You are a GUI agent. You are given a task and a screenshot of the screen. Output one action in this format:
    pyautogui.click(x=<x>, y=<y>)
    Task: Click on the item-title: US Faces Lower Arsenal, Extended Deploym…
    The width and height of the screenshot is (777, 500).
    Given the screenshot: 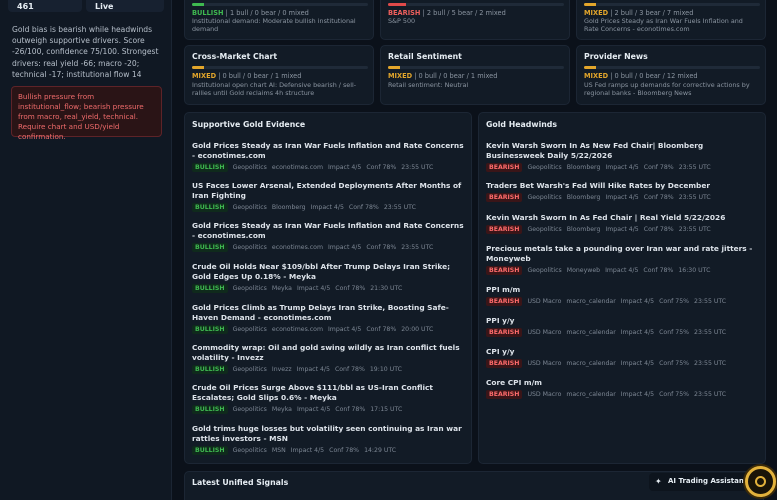 What is the action you would take?
    pyautogui.click(x=327, y=190)
    